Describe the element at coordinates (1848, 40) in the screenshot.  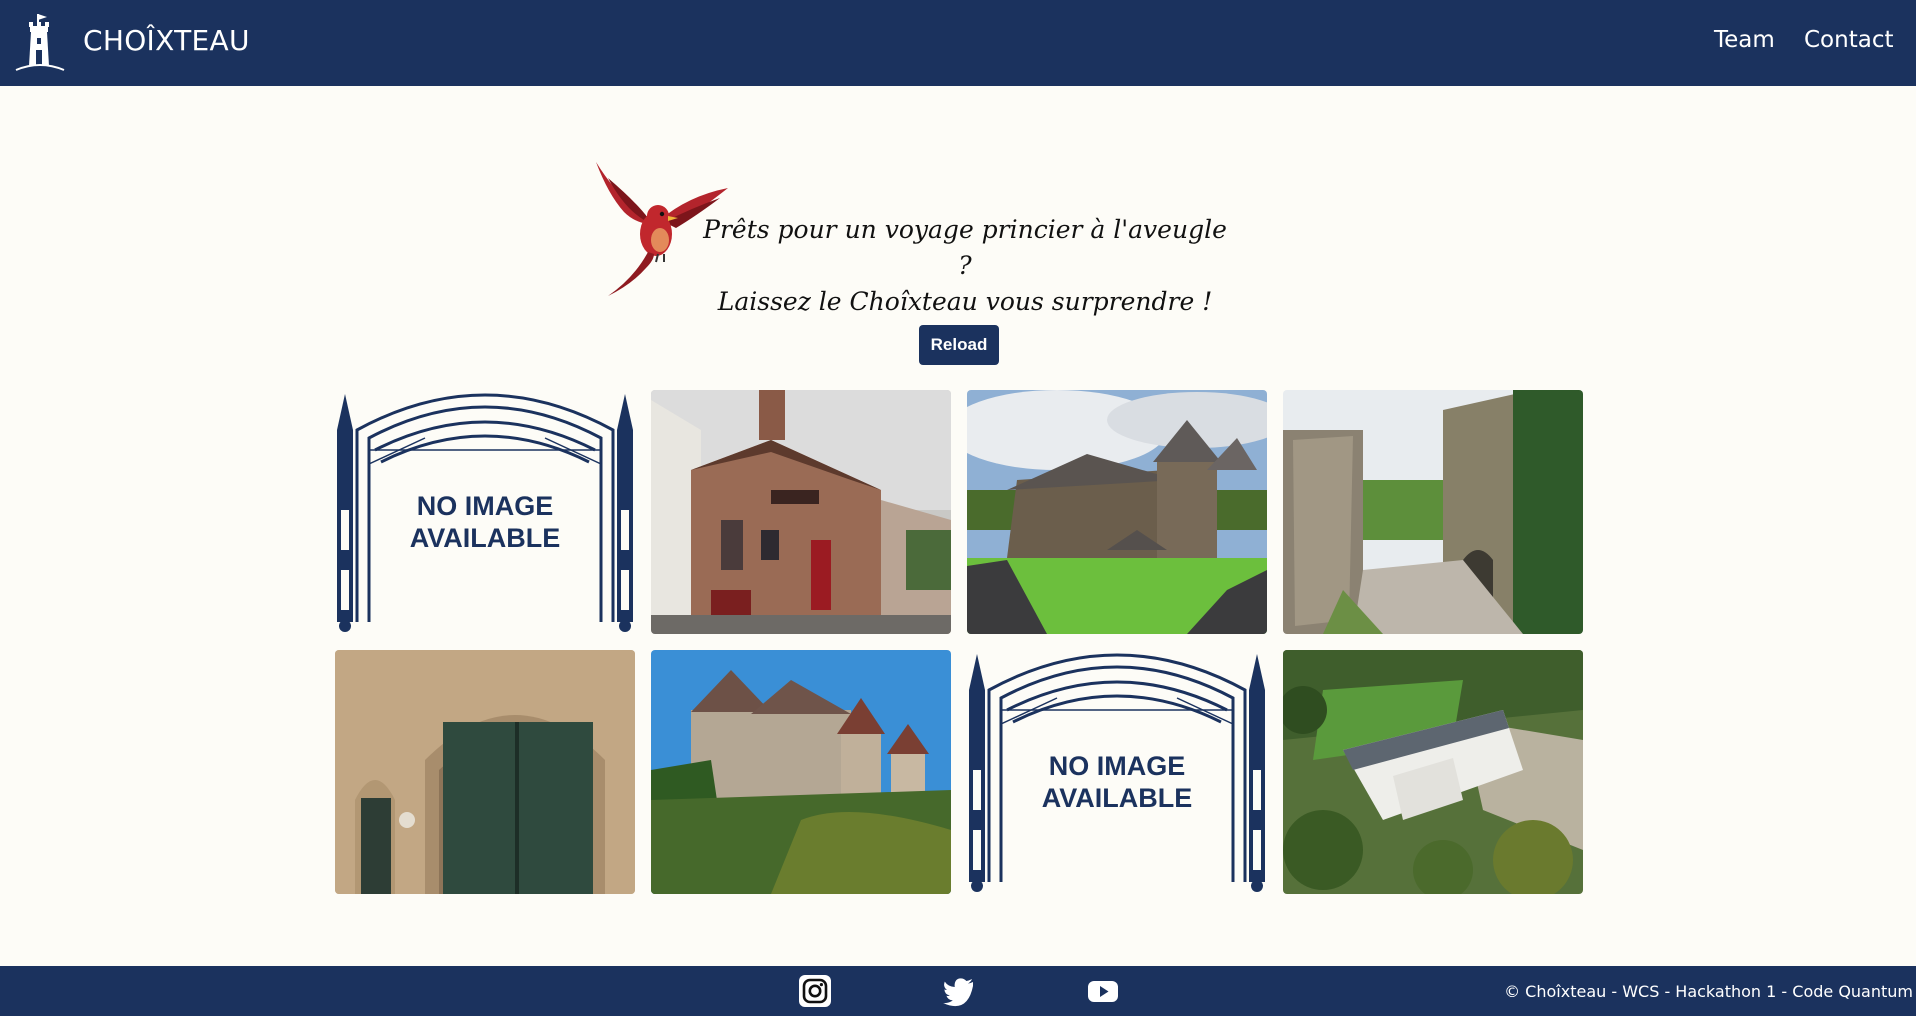
I see `nav-link-contact: Contact` at that location.